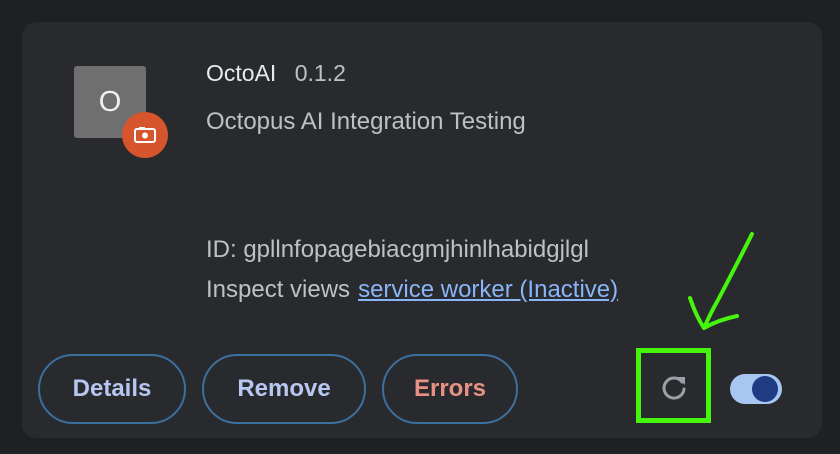  I want to click on enable-toggle, so click(756, 389).